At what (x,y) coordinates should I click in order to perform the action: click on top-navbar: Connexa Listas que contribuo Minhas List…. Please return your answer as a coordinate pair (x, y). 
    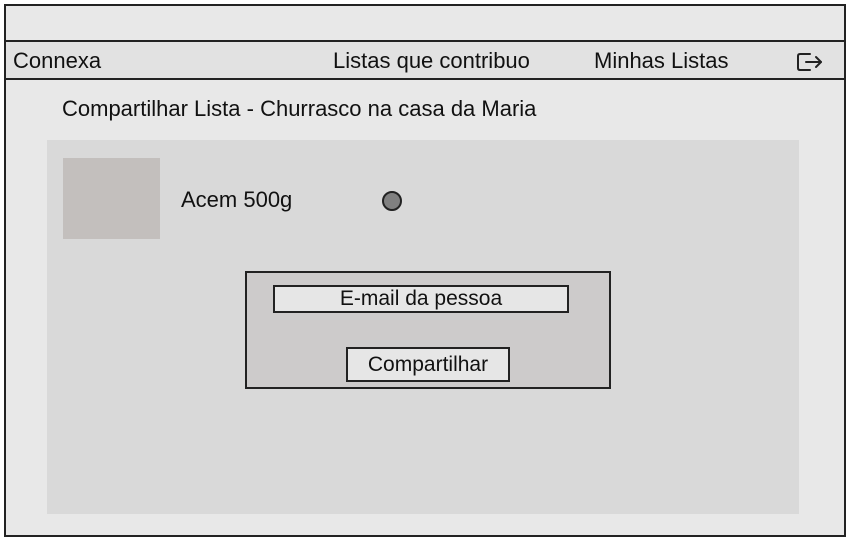
    Looking at the image, I should click on (425, 60).